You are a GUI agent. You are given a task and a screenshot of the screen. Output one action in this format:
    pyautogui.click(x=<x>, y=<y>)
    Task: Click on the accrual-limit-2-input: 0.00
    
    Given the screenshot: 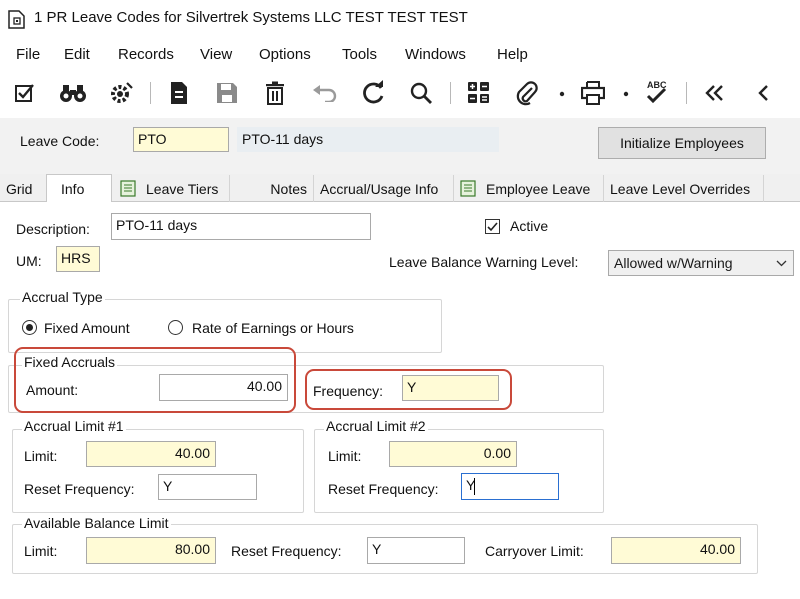 What is the action you would take?
    pyautogui.click(x=453, y=454)
    